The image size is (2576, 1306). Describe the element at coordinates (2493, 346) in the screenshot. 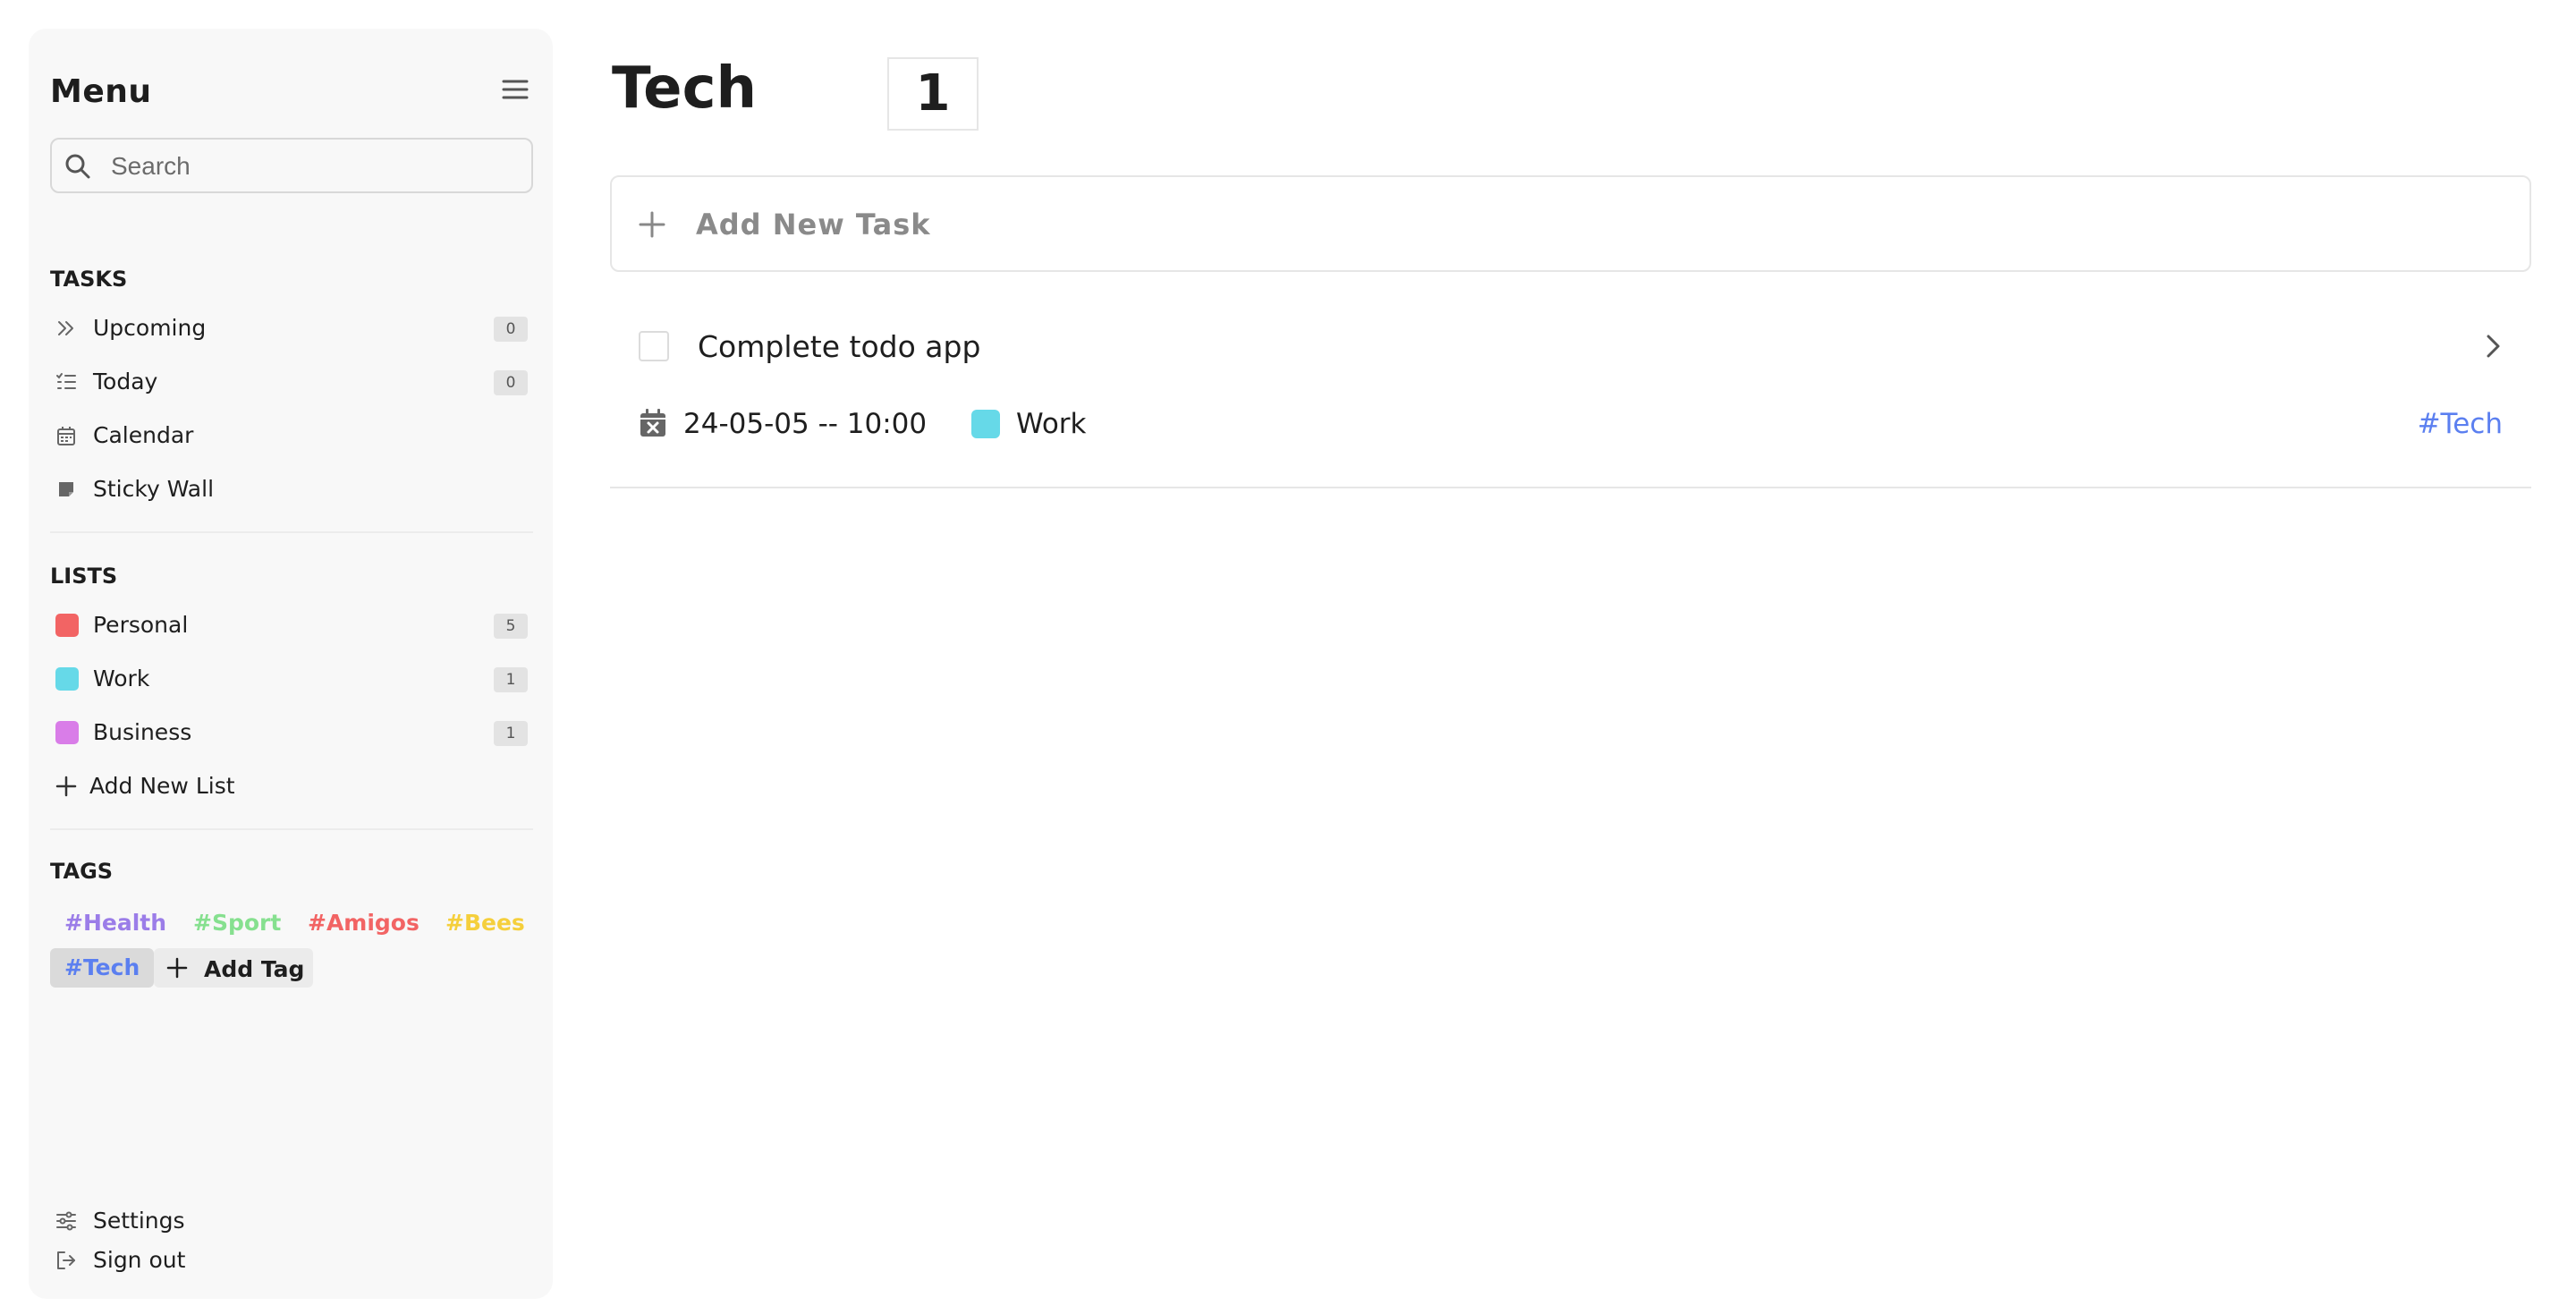

I see `chevron-right-icon` at that location.